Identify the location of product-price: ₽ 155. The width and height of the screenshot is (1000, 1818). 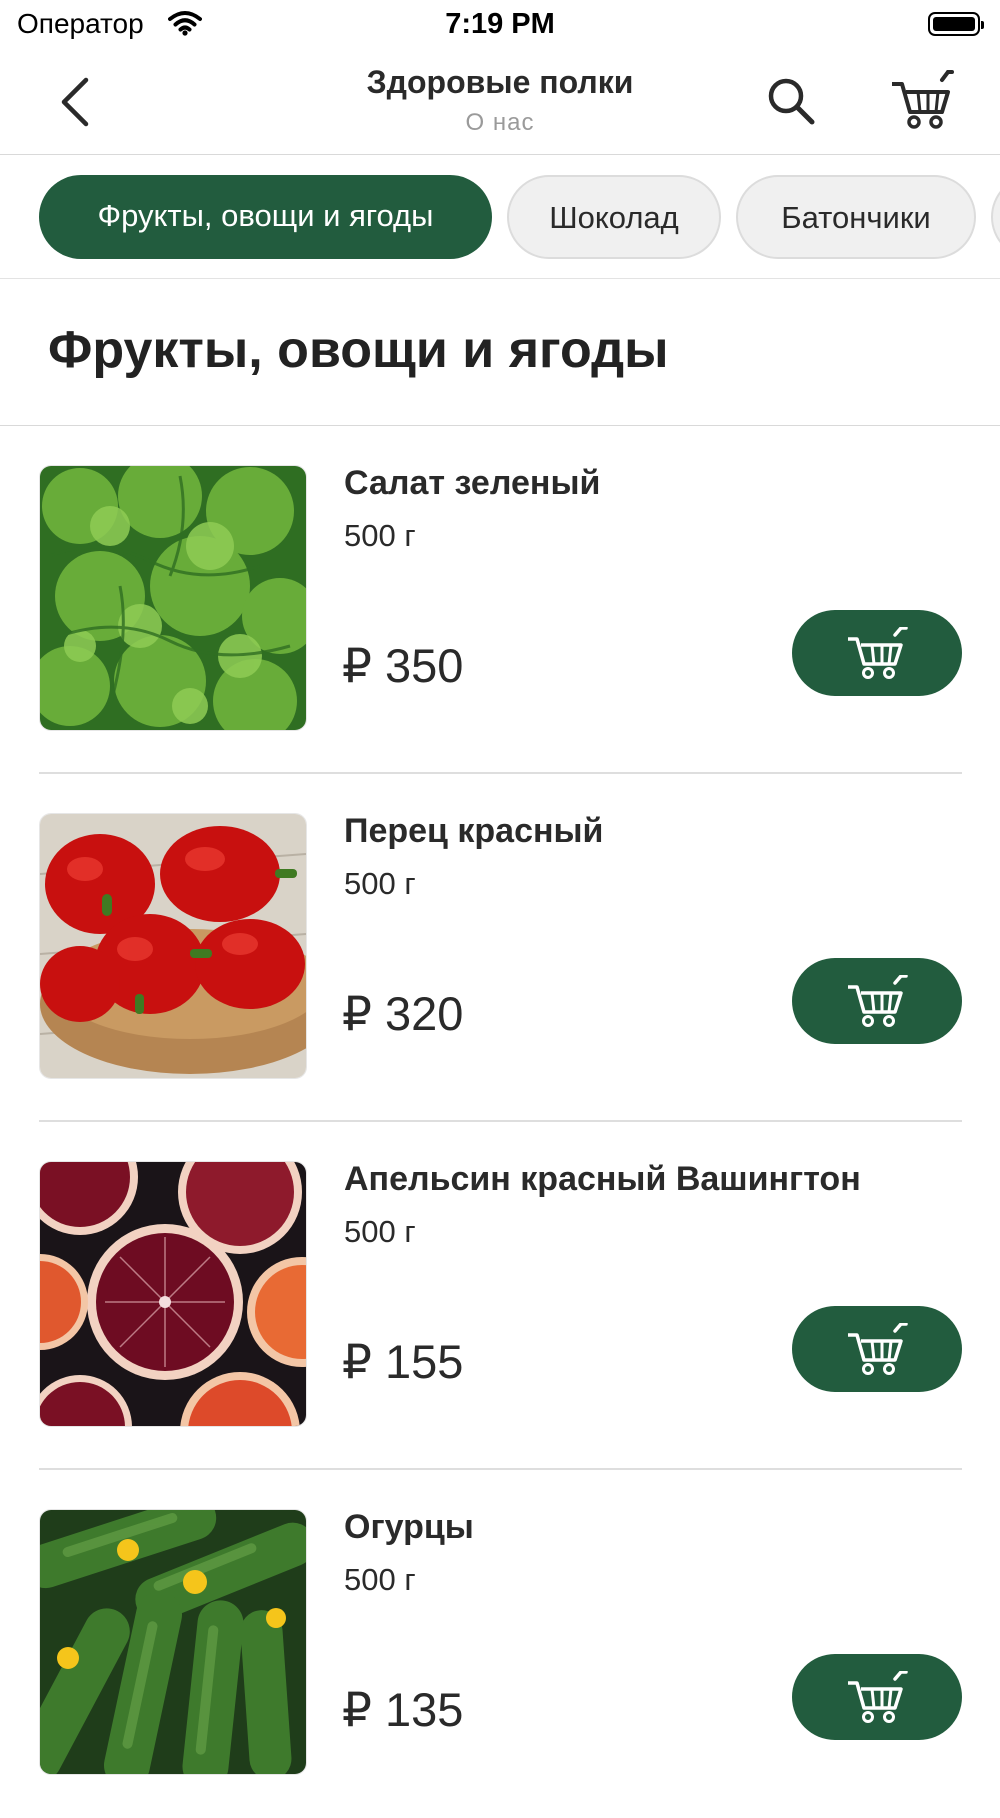
(403, 1361).